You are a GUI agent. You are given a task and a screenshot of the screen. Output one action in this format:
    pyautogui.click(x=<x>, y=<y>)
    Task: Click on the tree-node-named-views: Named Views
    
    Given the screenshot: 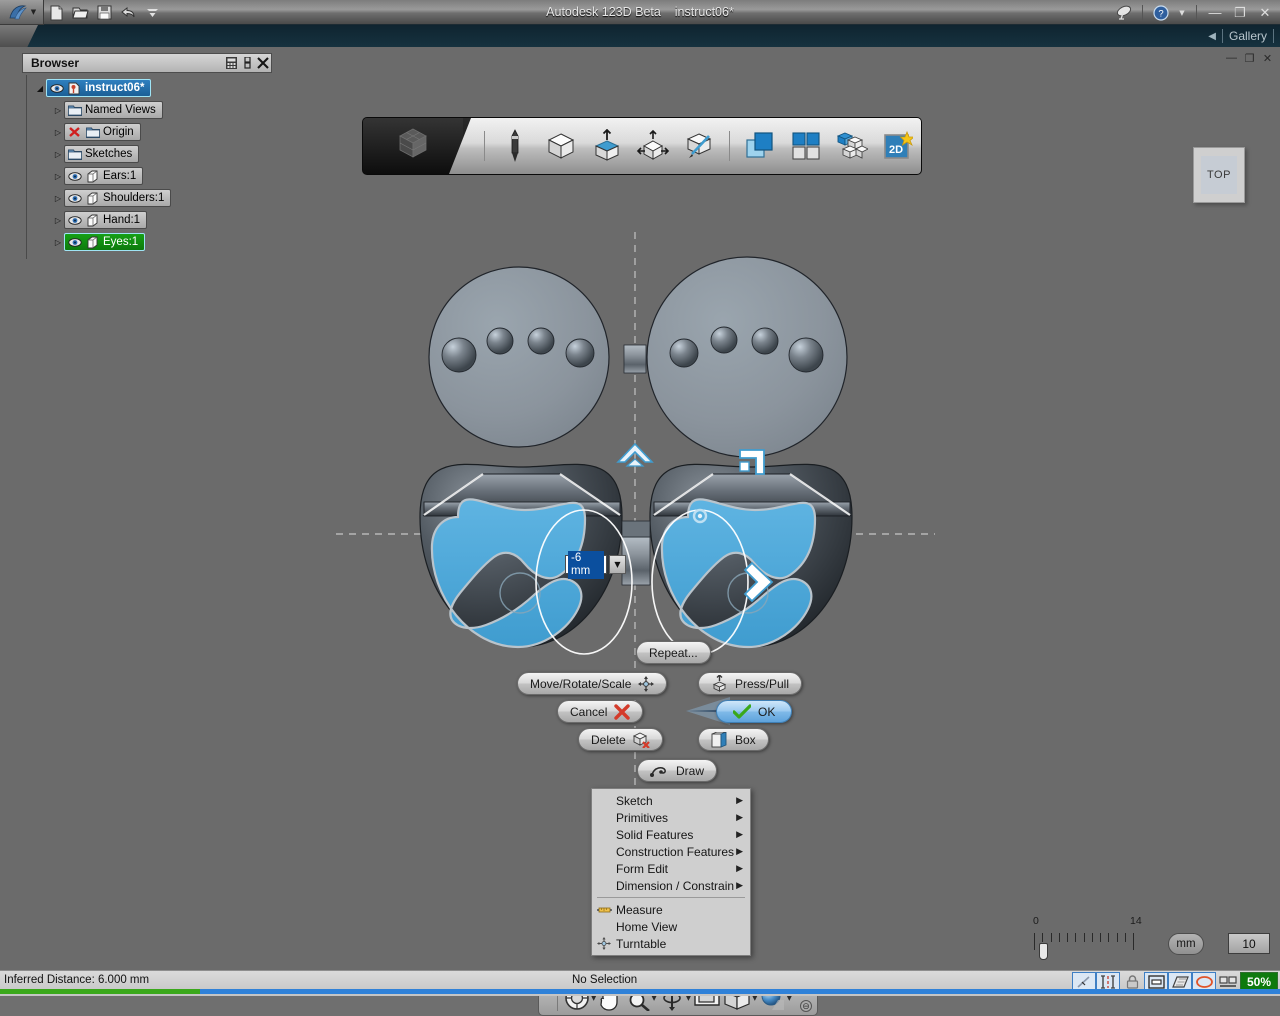 What is the action you would take?
    pyautogui.click(x=113, y=110)
    